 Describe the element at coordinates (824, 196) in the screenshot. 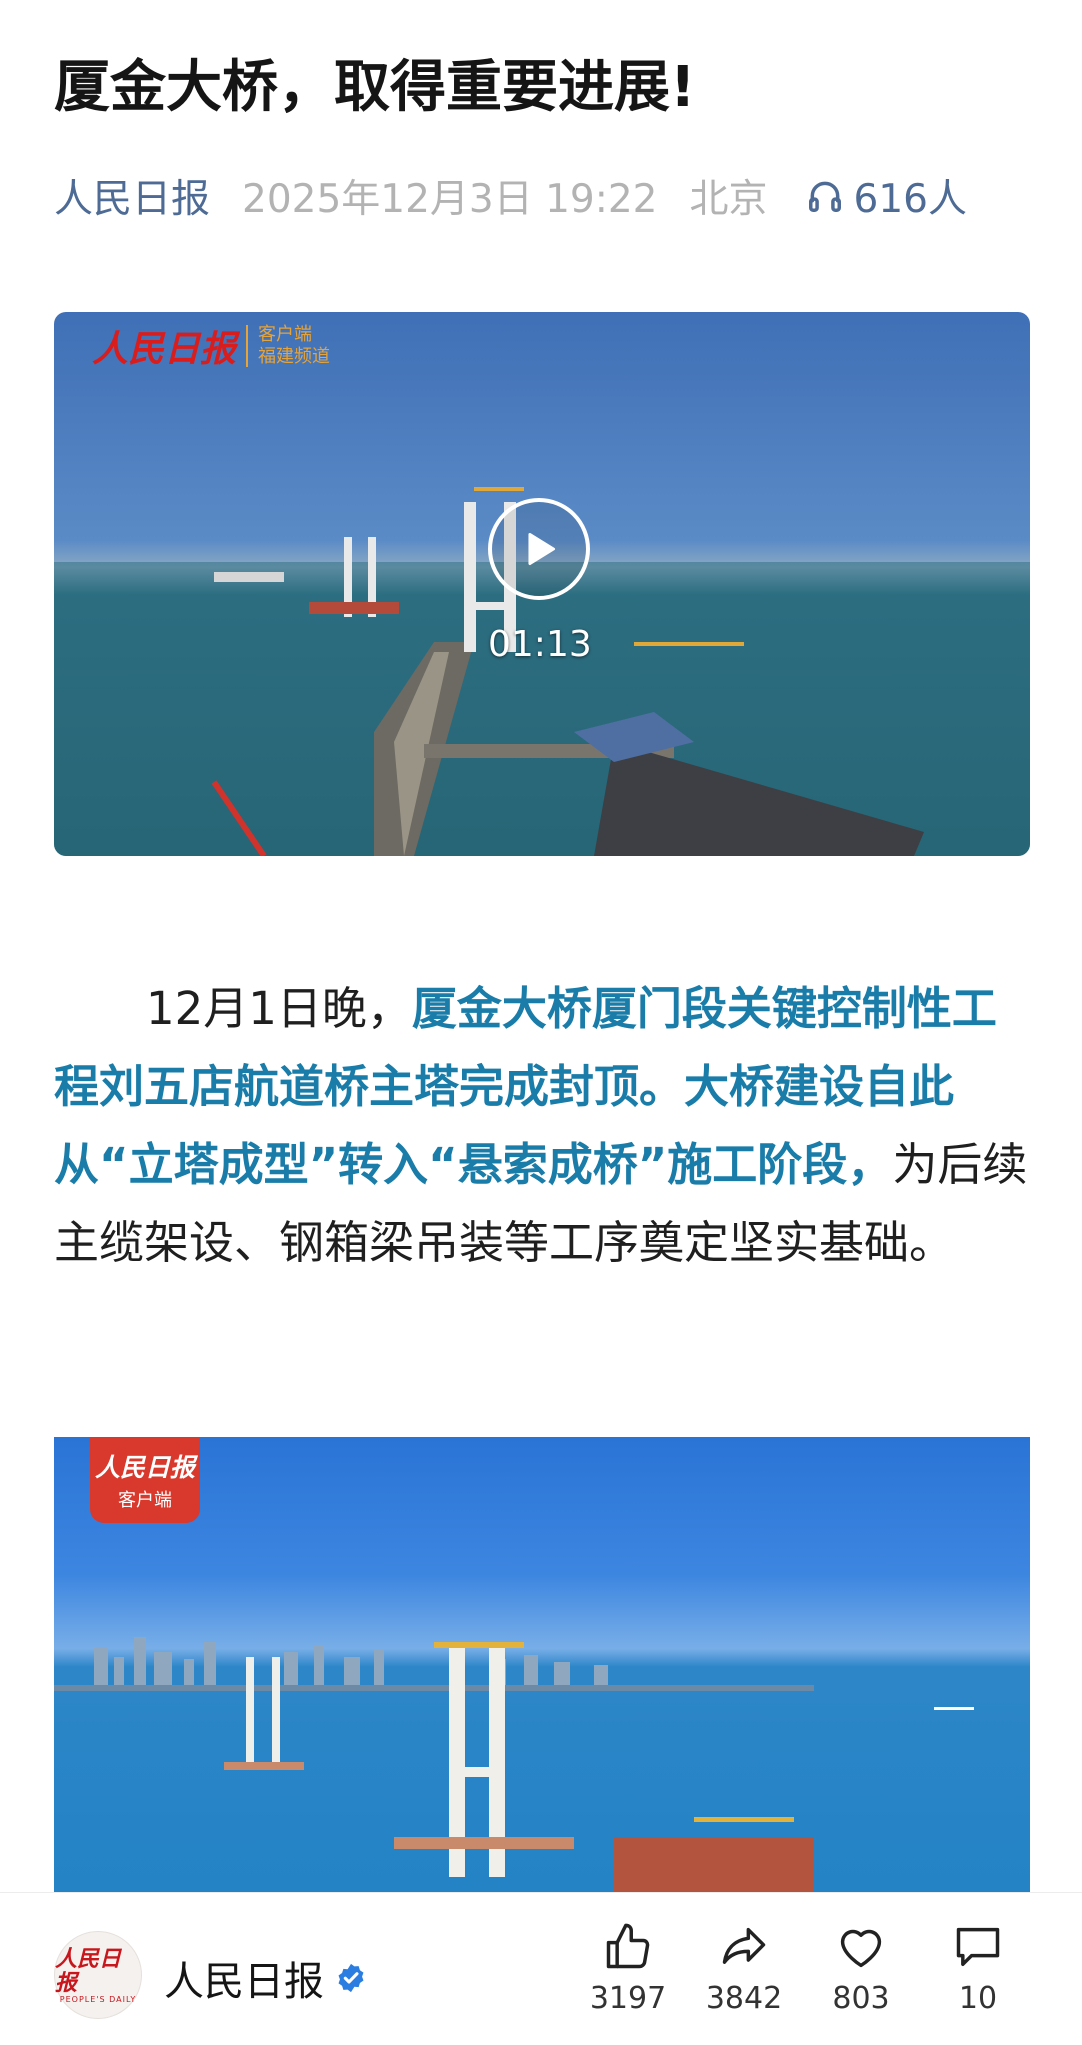

I see `headphones-icon` at that location.